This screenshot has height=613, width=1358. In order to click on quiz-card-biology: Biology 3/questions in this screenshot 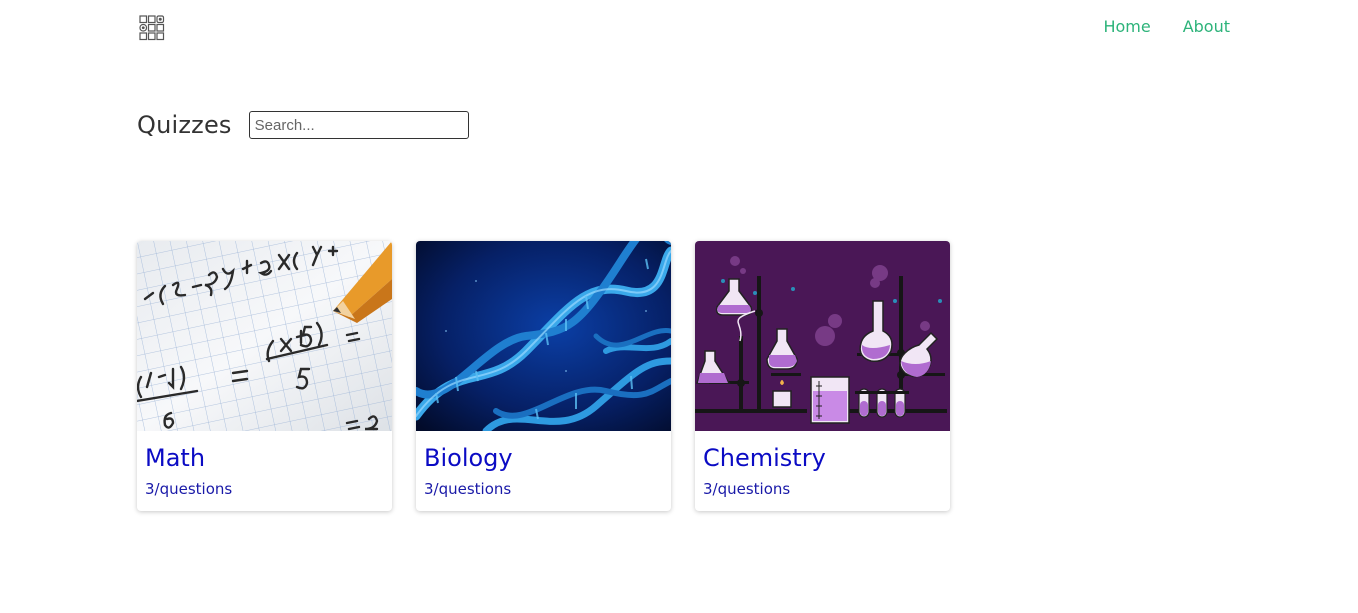, I will do `click(543, 376)`.